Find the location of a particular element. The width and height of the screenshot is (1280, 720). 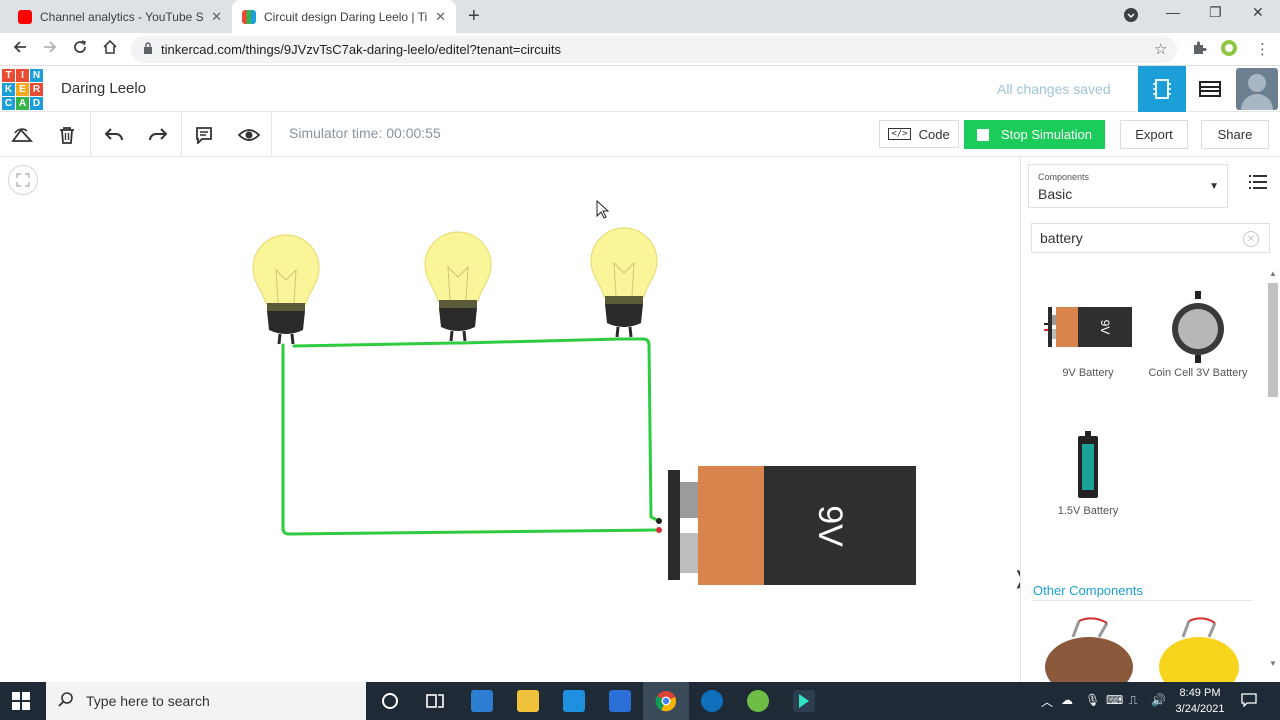

circuit-view-button is located at coordinates (1162, 89).